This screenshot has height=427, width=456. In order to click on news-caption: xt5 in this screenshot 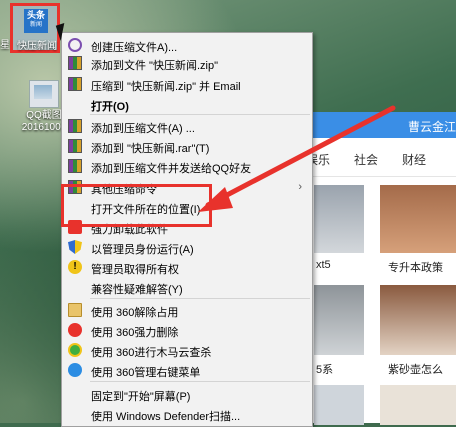, I will do `click(323, 265)`.